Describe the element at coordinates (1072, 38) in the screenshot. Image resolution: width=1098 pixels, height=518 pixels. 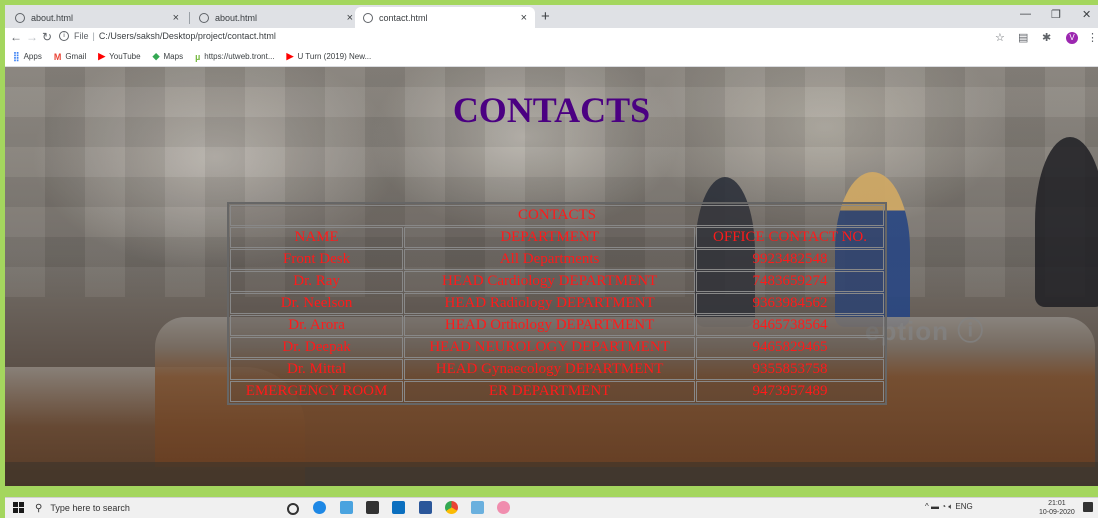
I see `profile-avatar: V` at that location.